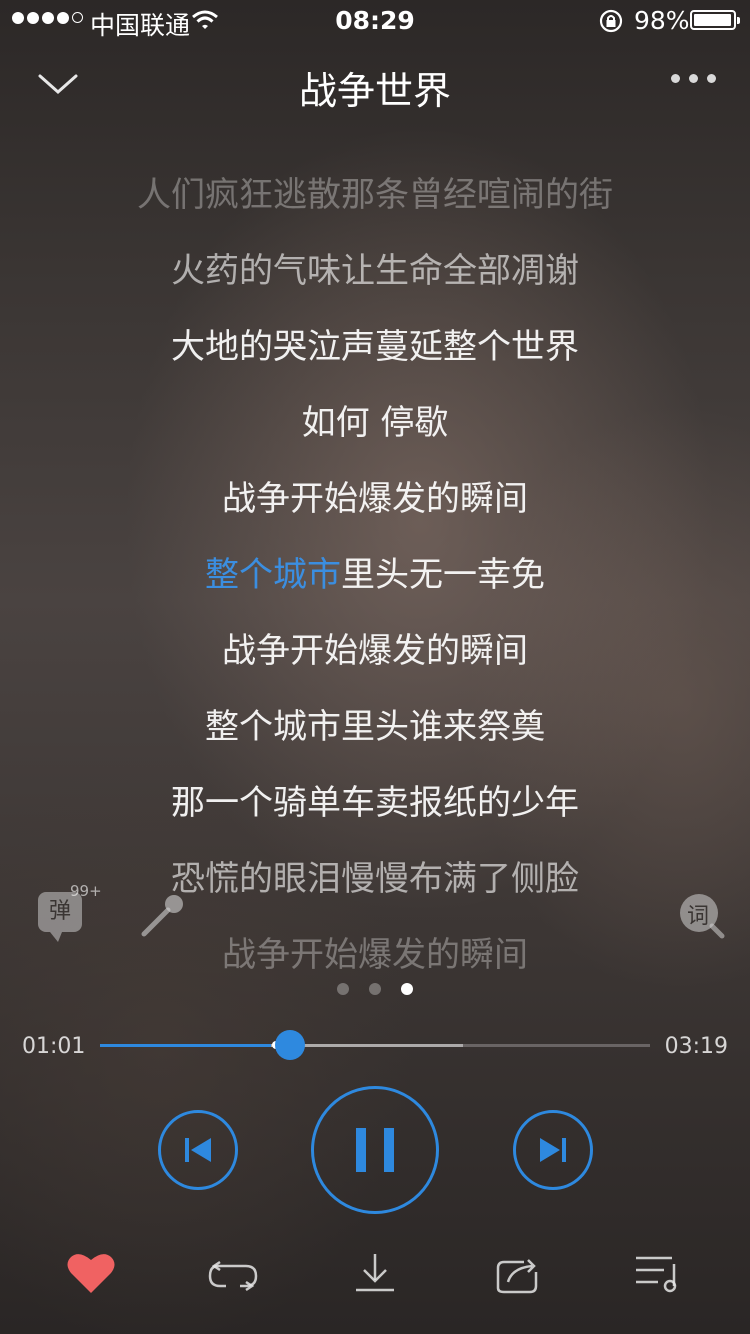  Describe the element at coordinates (611, 24) in the screenshot. I see `rotation-lock-icon` at that location.